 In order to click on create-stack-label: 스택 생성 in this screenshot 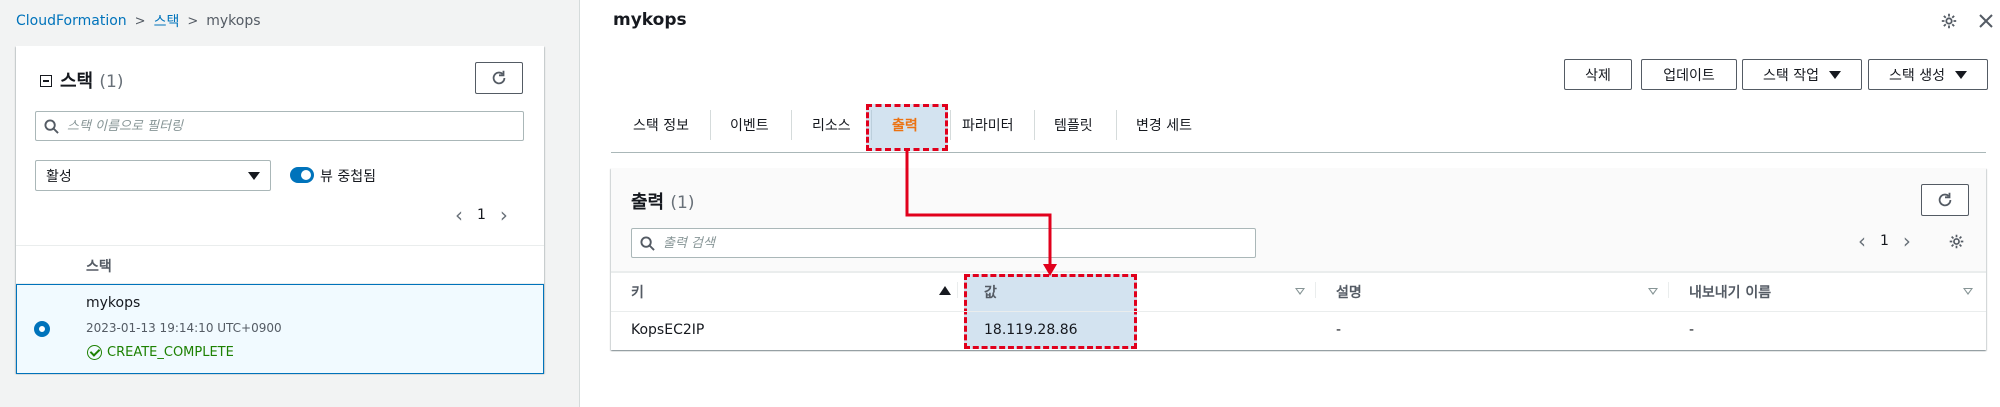, I will do `click(1917, 75)`.